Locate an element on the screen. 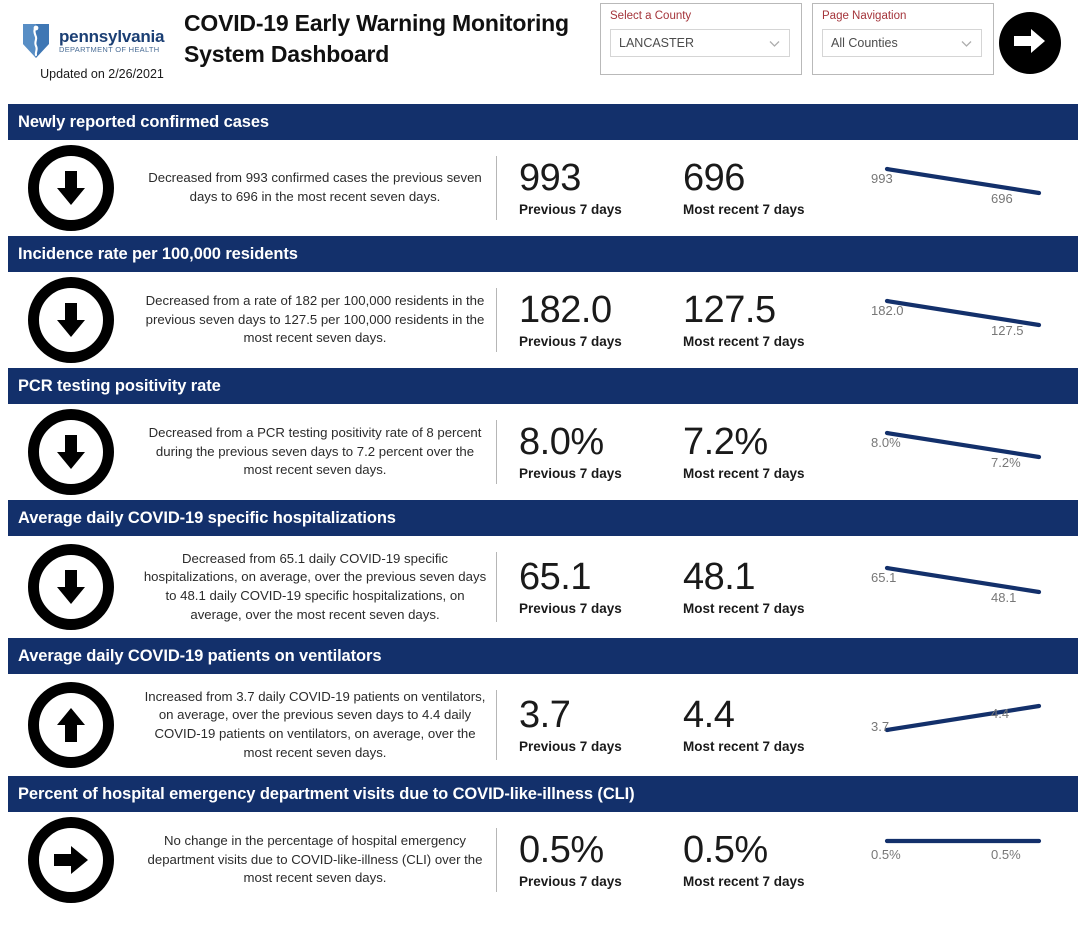 This screenshot has width=1086, height=937. sparkline-end-label: 7.2% is located at coordinates (1006, 462).